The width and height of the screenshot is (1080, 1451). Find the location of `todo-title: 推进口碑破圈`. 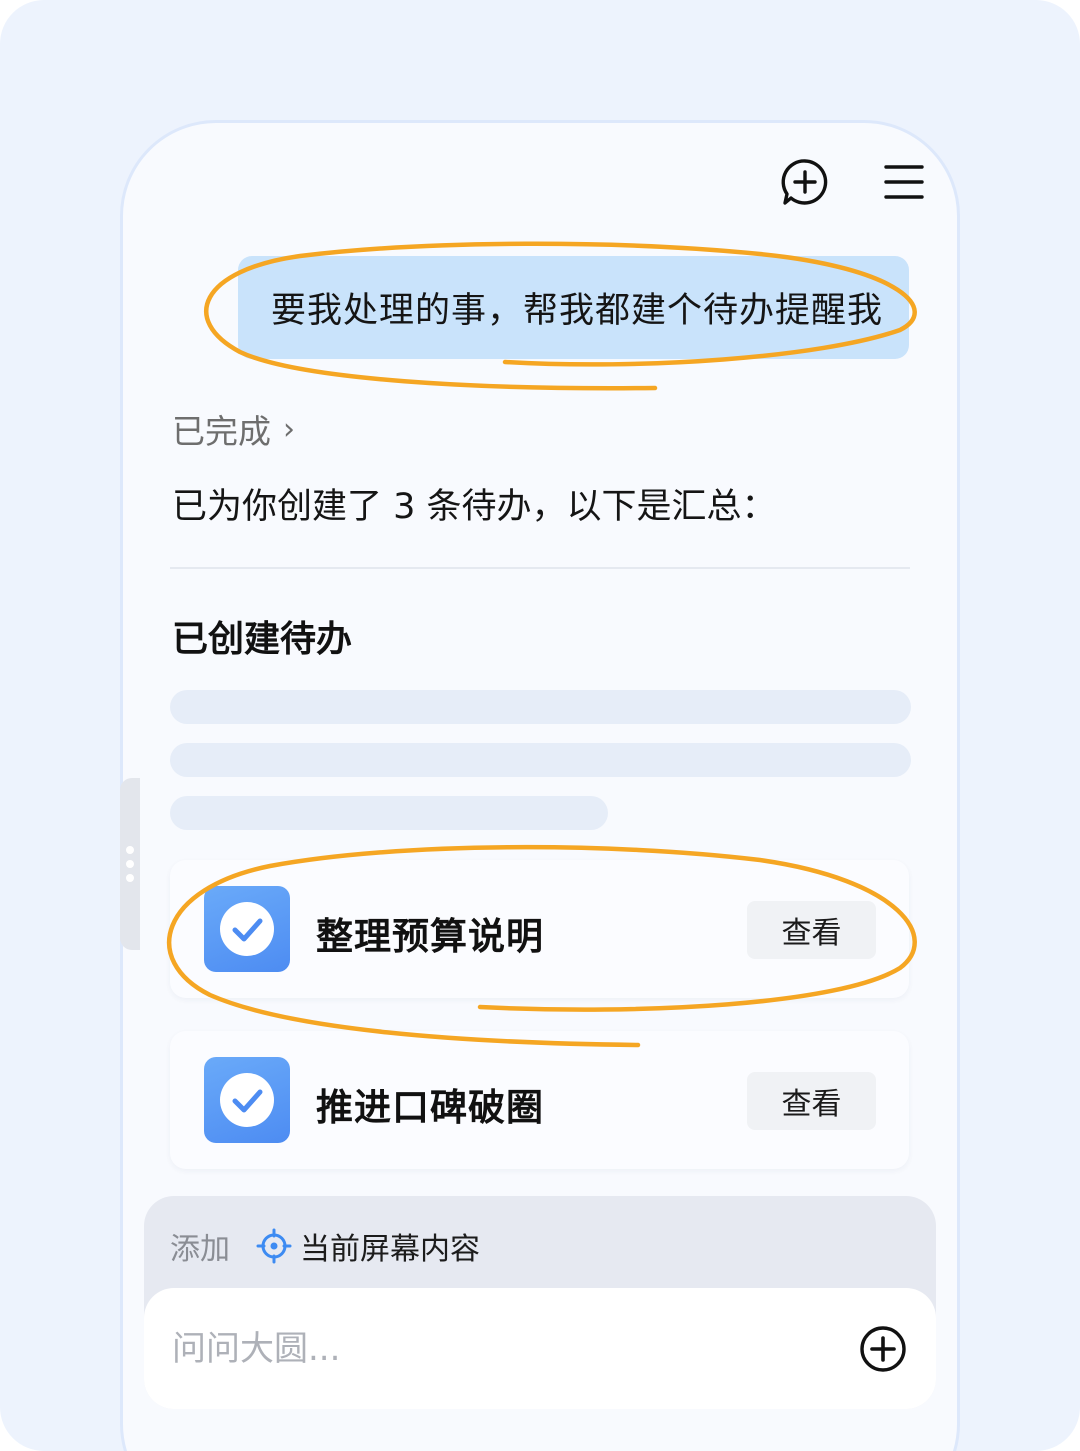

todo-title: 推进口碑破圈 is located at coordinates (430, 1107).